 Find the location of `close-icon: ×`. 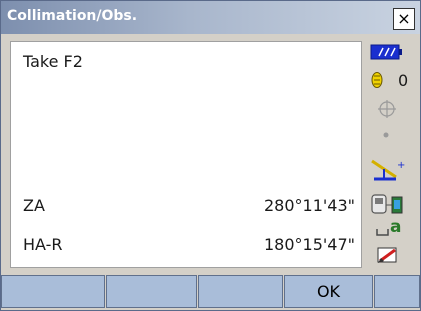

close-icon: × is located at coordinates (404, 18).